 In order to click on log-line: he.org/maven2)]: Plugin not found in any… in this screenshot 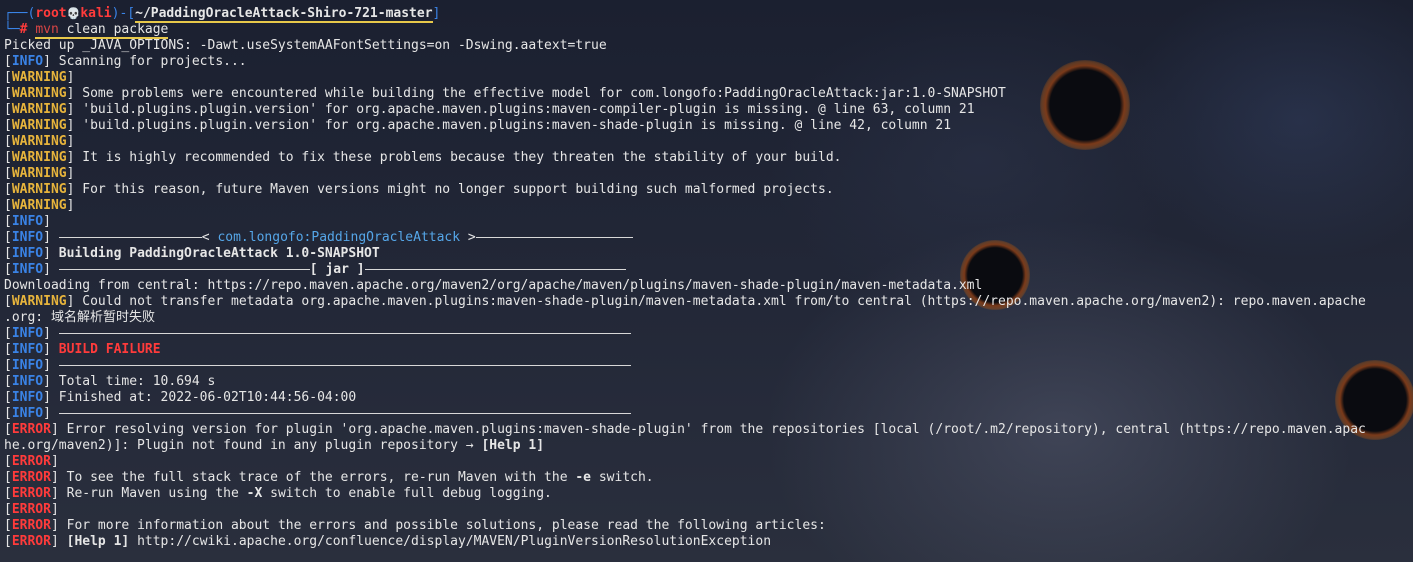, I will do `click(274, 445)`.